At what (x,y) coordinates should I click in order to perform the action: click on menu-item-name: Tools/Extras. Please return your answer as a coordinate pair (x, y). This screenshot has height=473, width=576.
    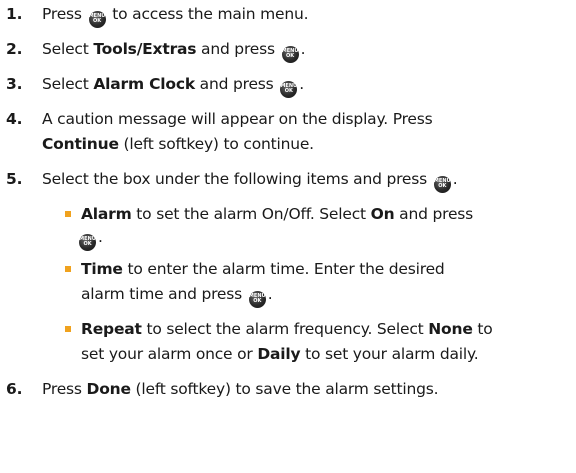
    Looking at the image, I should click on (145, 49).